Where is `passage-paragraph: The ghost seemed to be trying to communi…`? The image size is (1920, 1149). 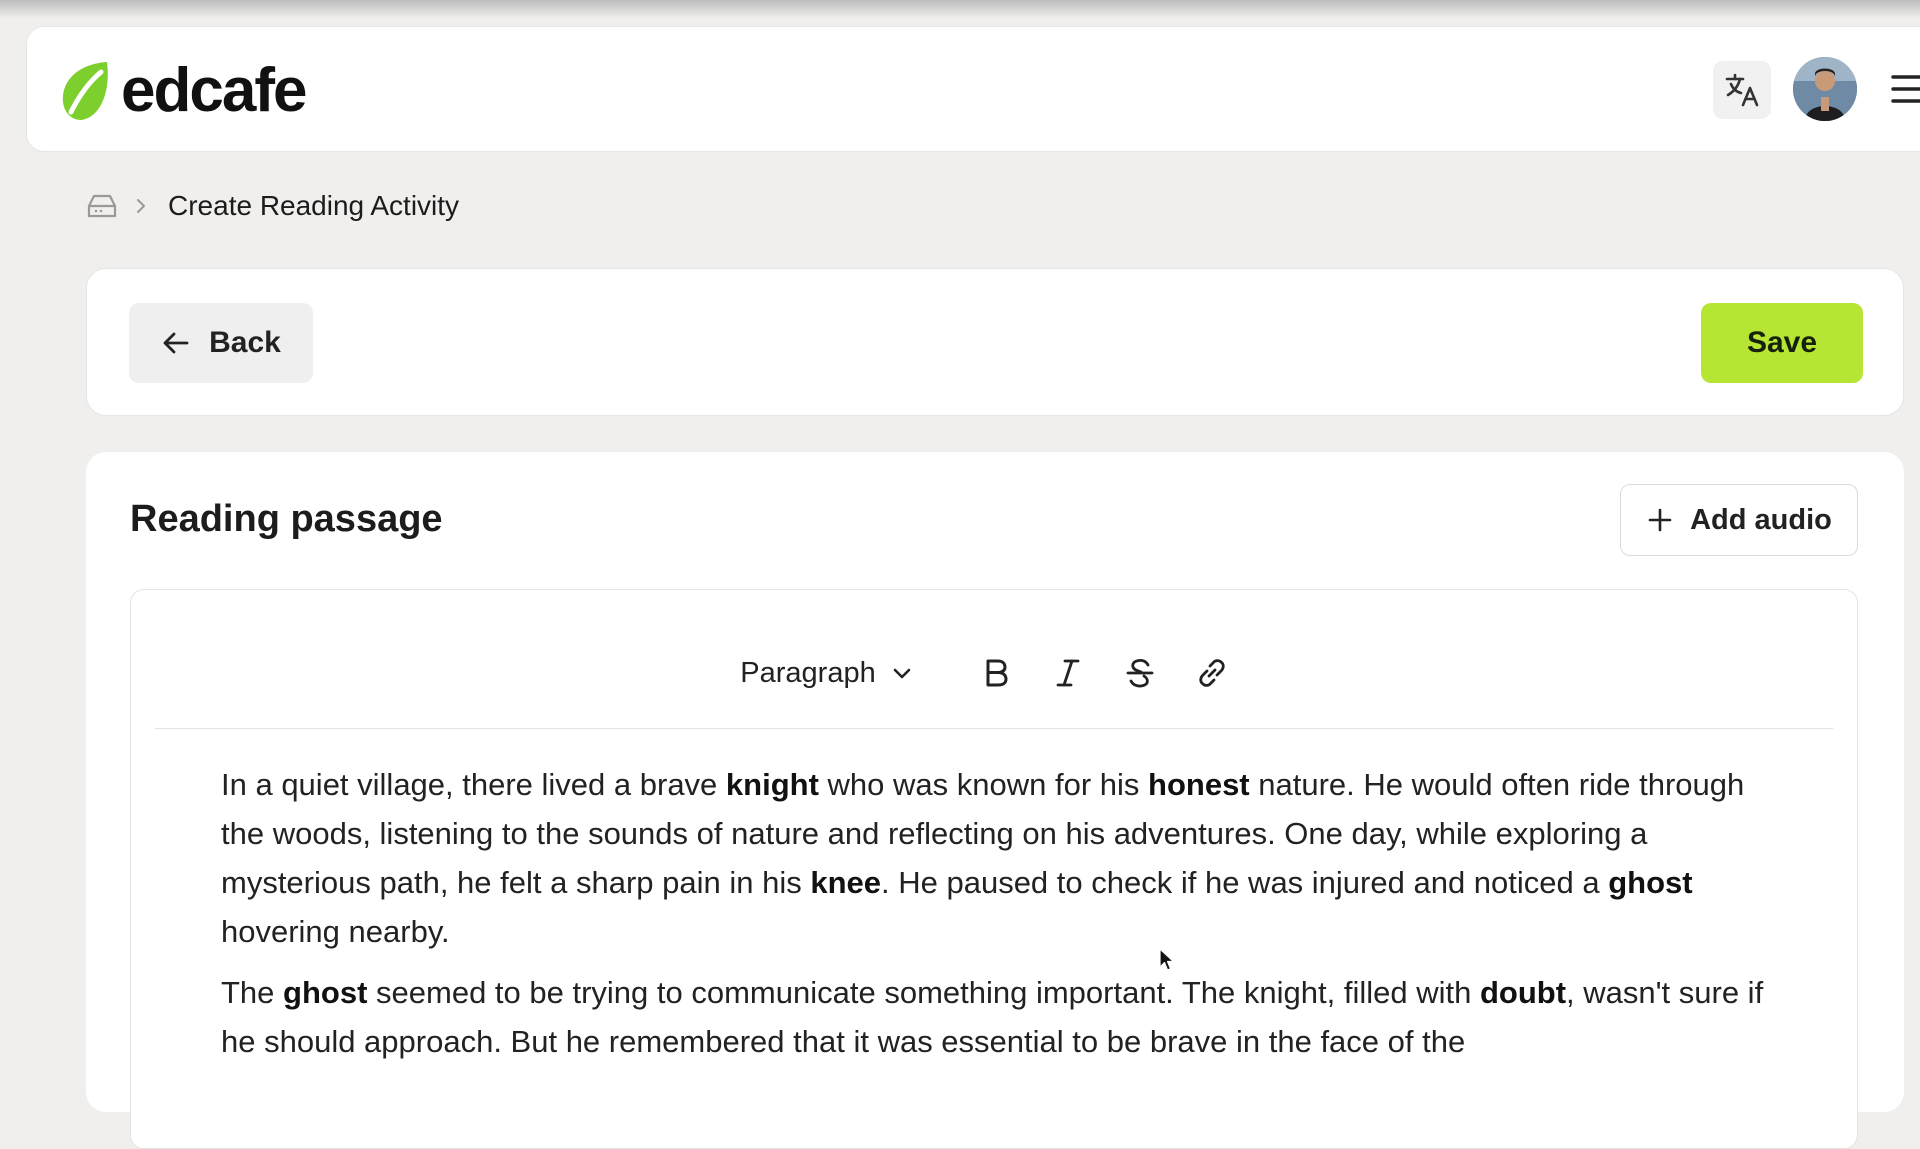
passage-paragraph: The ghost seemed to be trying to communi… is located at coordinates (1001, 1017).